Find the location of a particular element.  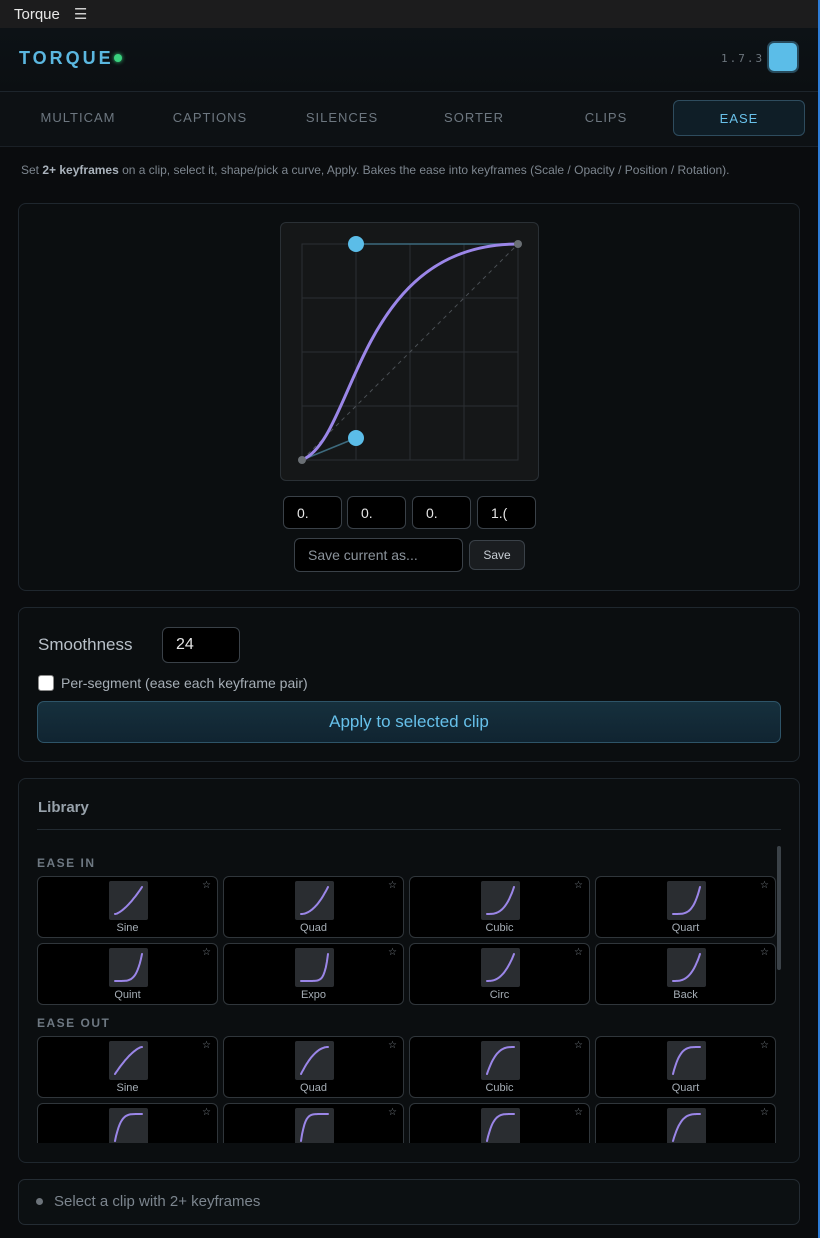

status-dot-icon is located at coordinates (118, 58).